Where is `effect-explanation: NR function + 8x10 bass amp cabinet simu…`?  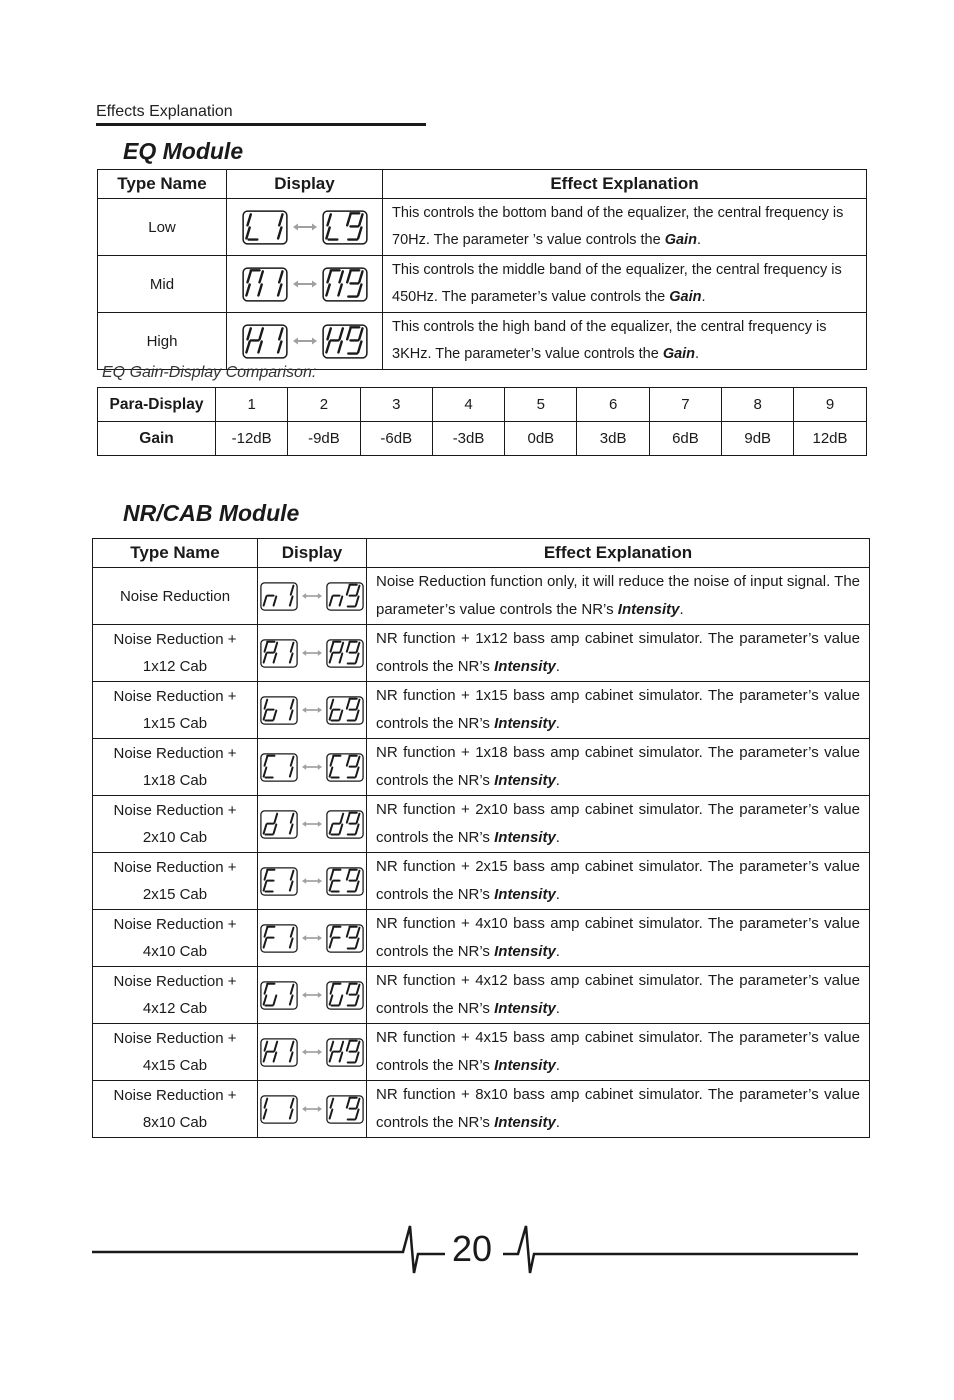
effect-explanation: NR function + 8x10 bass amp cabinet simu… is located at coordinates (618, 1109).